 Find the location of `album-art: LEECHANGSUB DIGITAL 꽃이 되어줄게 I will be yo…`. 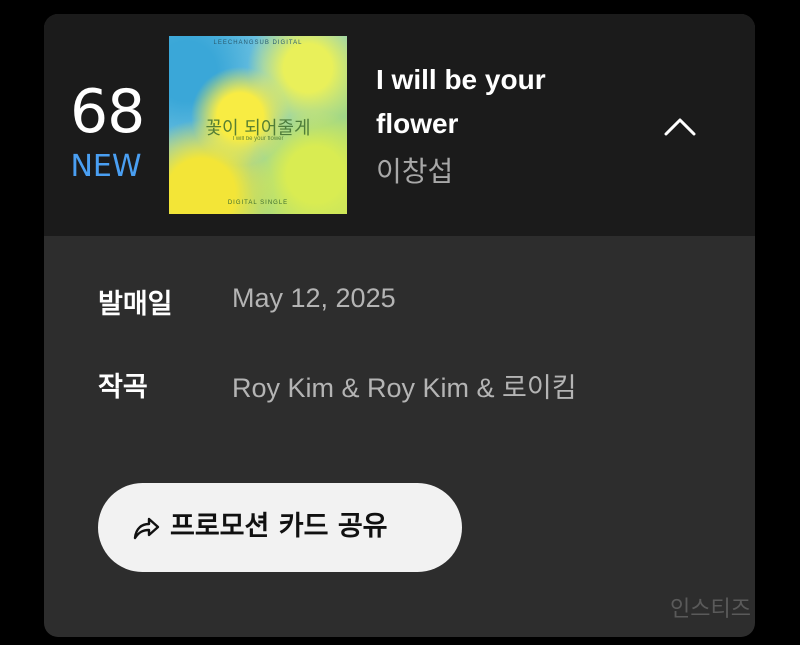

album-art: LEECHANGSUB DIGITAL 꽃이 되어줄게 I will be yo… is located at coordinates (258, 125).